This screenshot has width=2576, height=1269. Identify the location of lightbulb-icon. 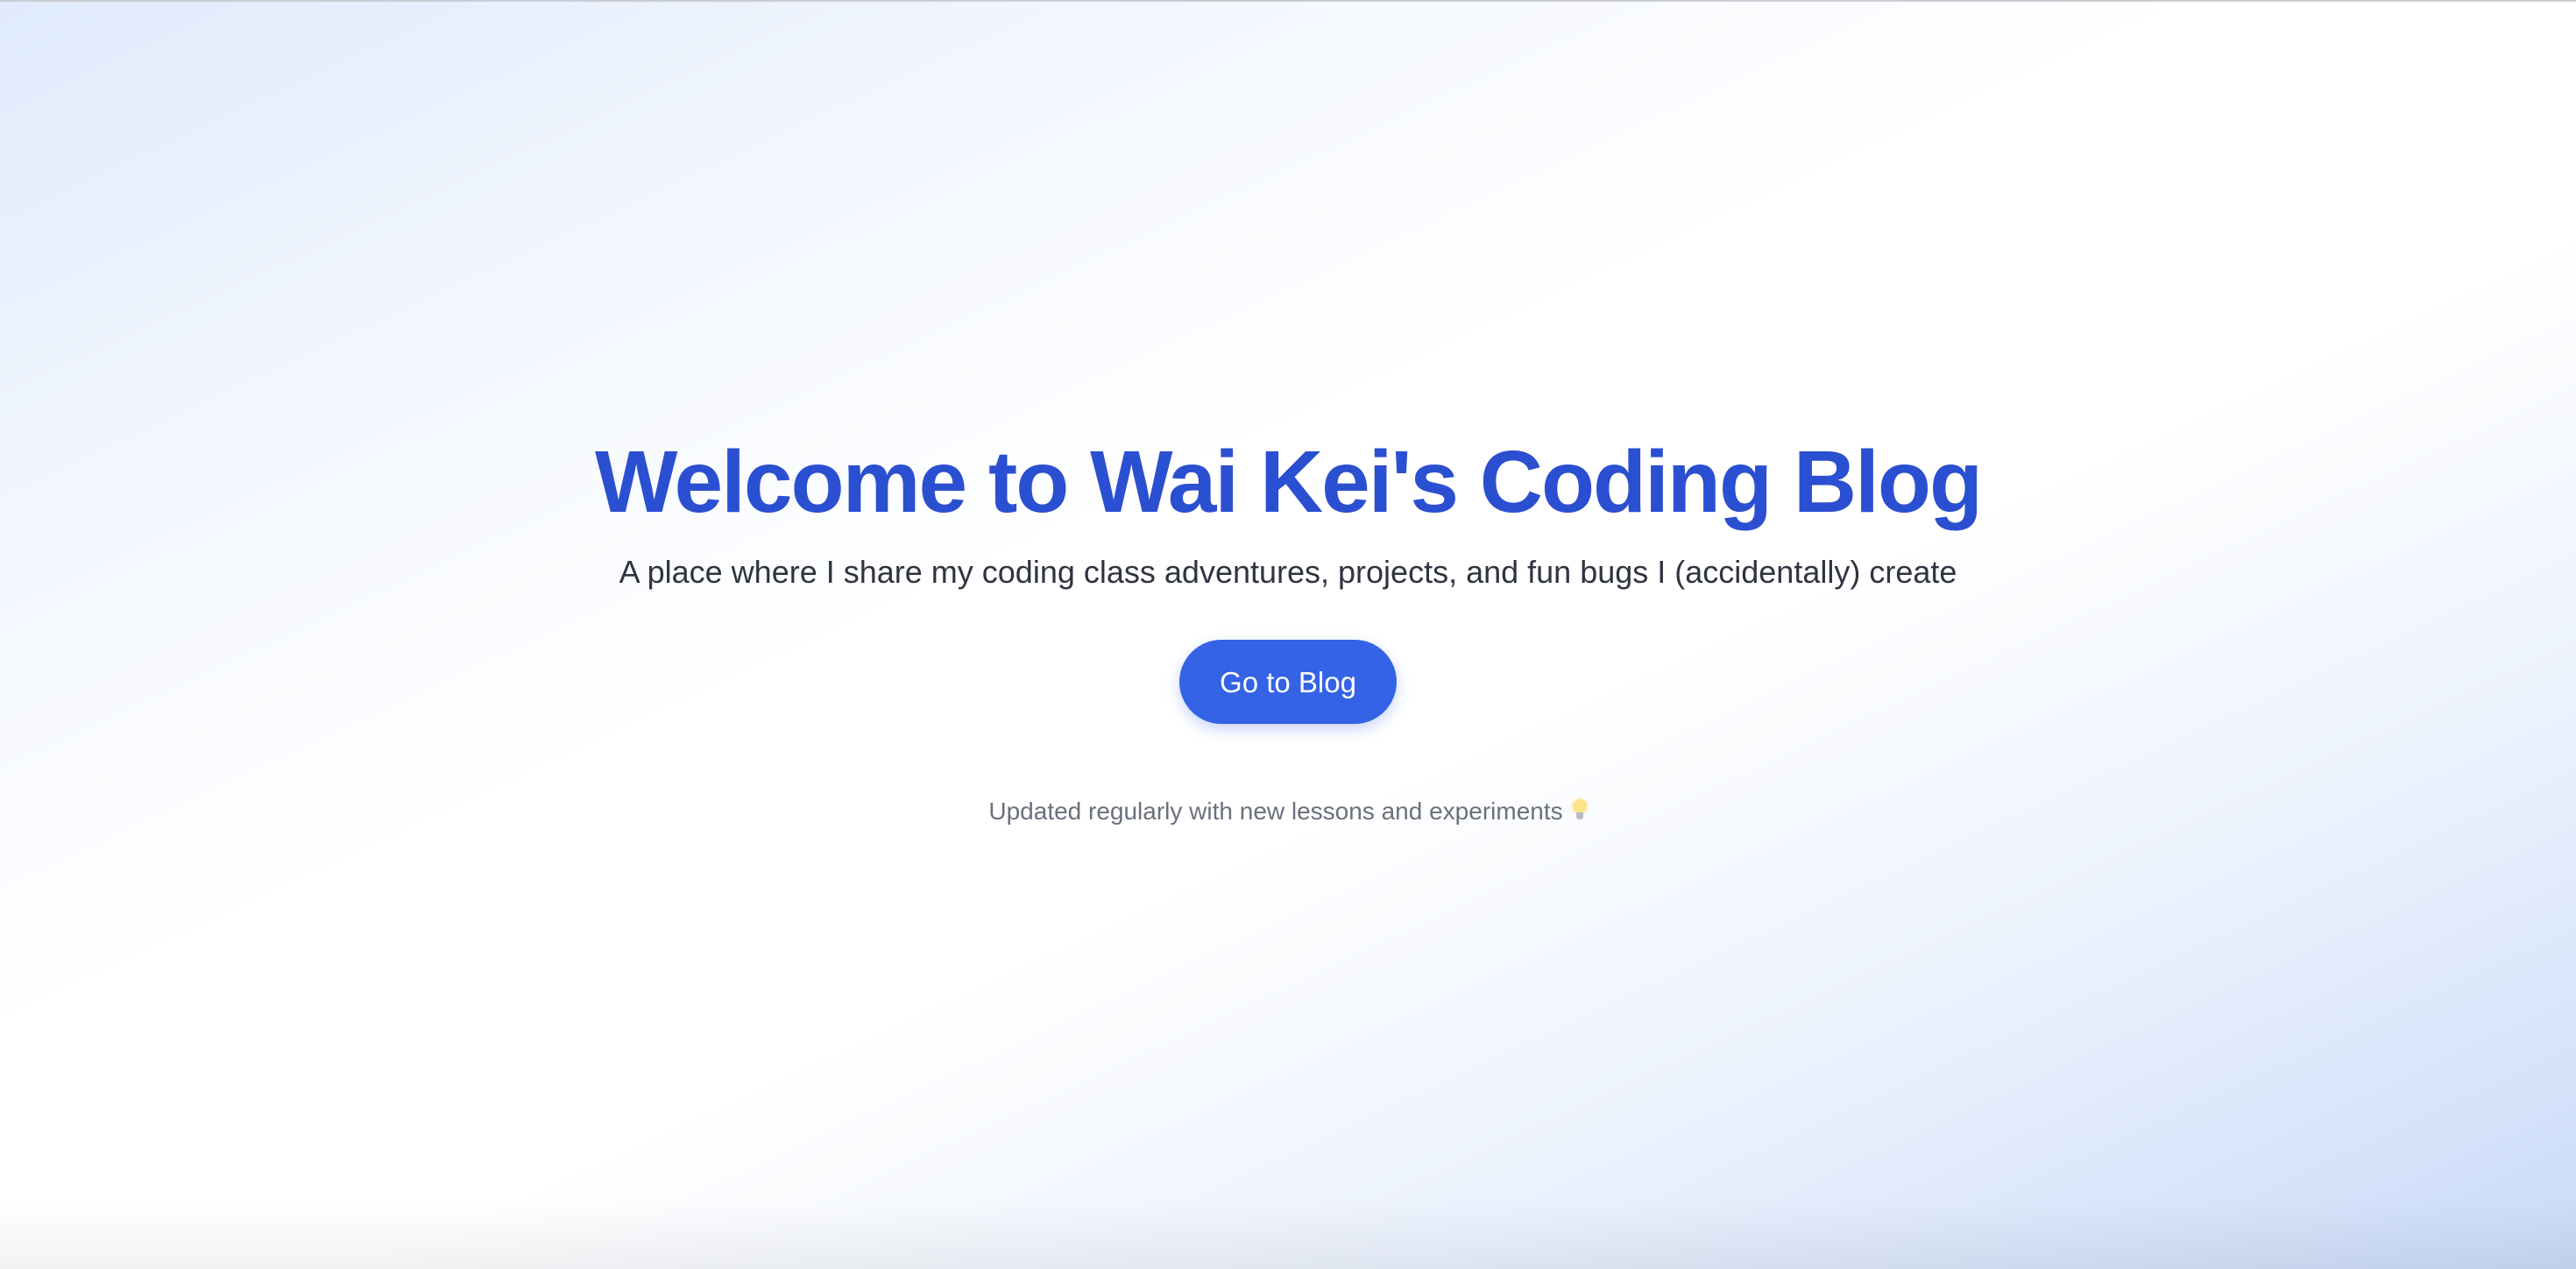
(1580, 810).